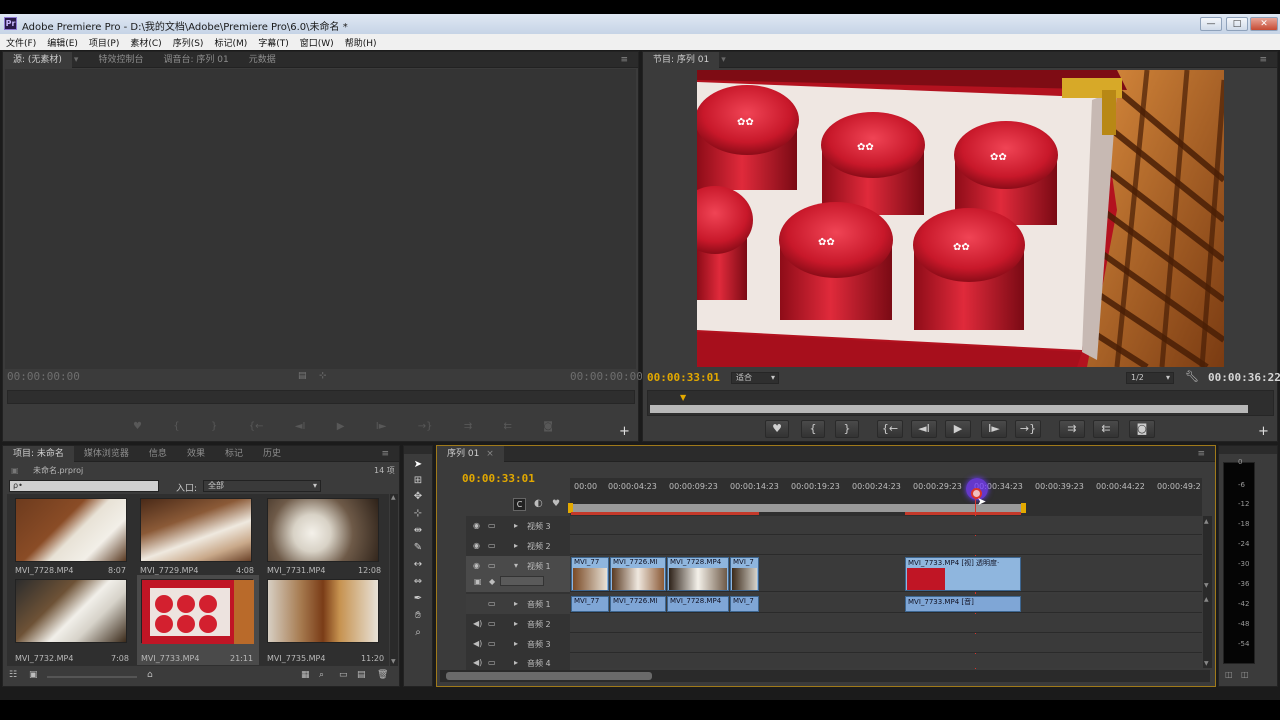 Image resolution: width=1280 pixels, height=720 pixels. Describe the element at coordinates (470, 453) in the screenshot. I see `tab-sequence-01: 序列 01 ×` at that location.